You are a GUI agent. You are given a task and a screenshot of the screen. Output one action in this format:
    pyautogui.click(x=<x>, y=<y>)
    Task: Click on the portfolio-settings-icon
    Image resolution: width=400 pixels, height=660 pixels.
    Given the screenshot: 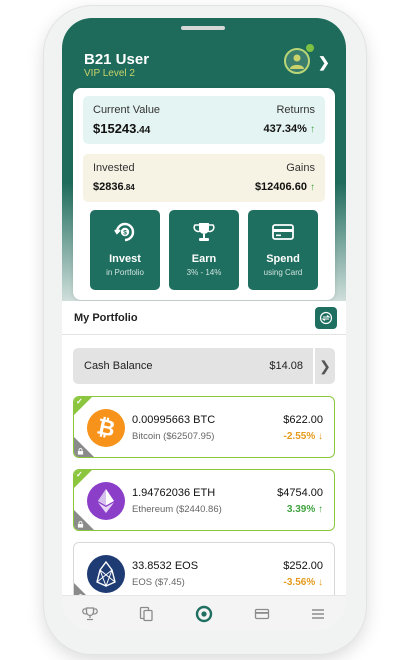 What is the action you would take?
    pyautogui.click(x=326, y=318)
    